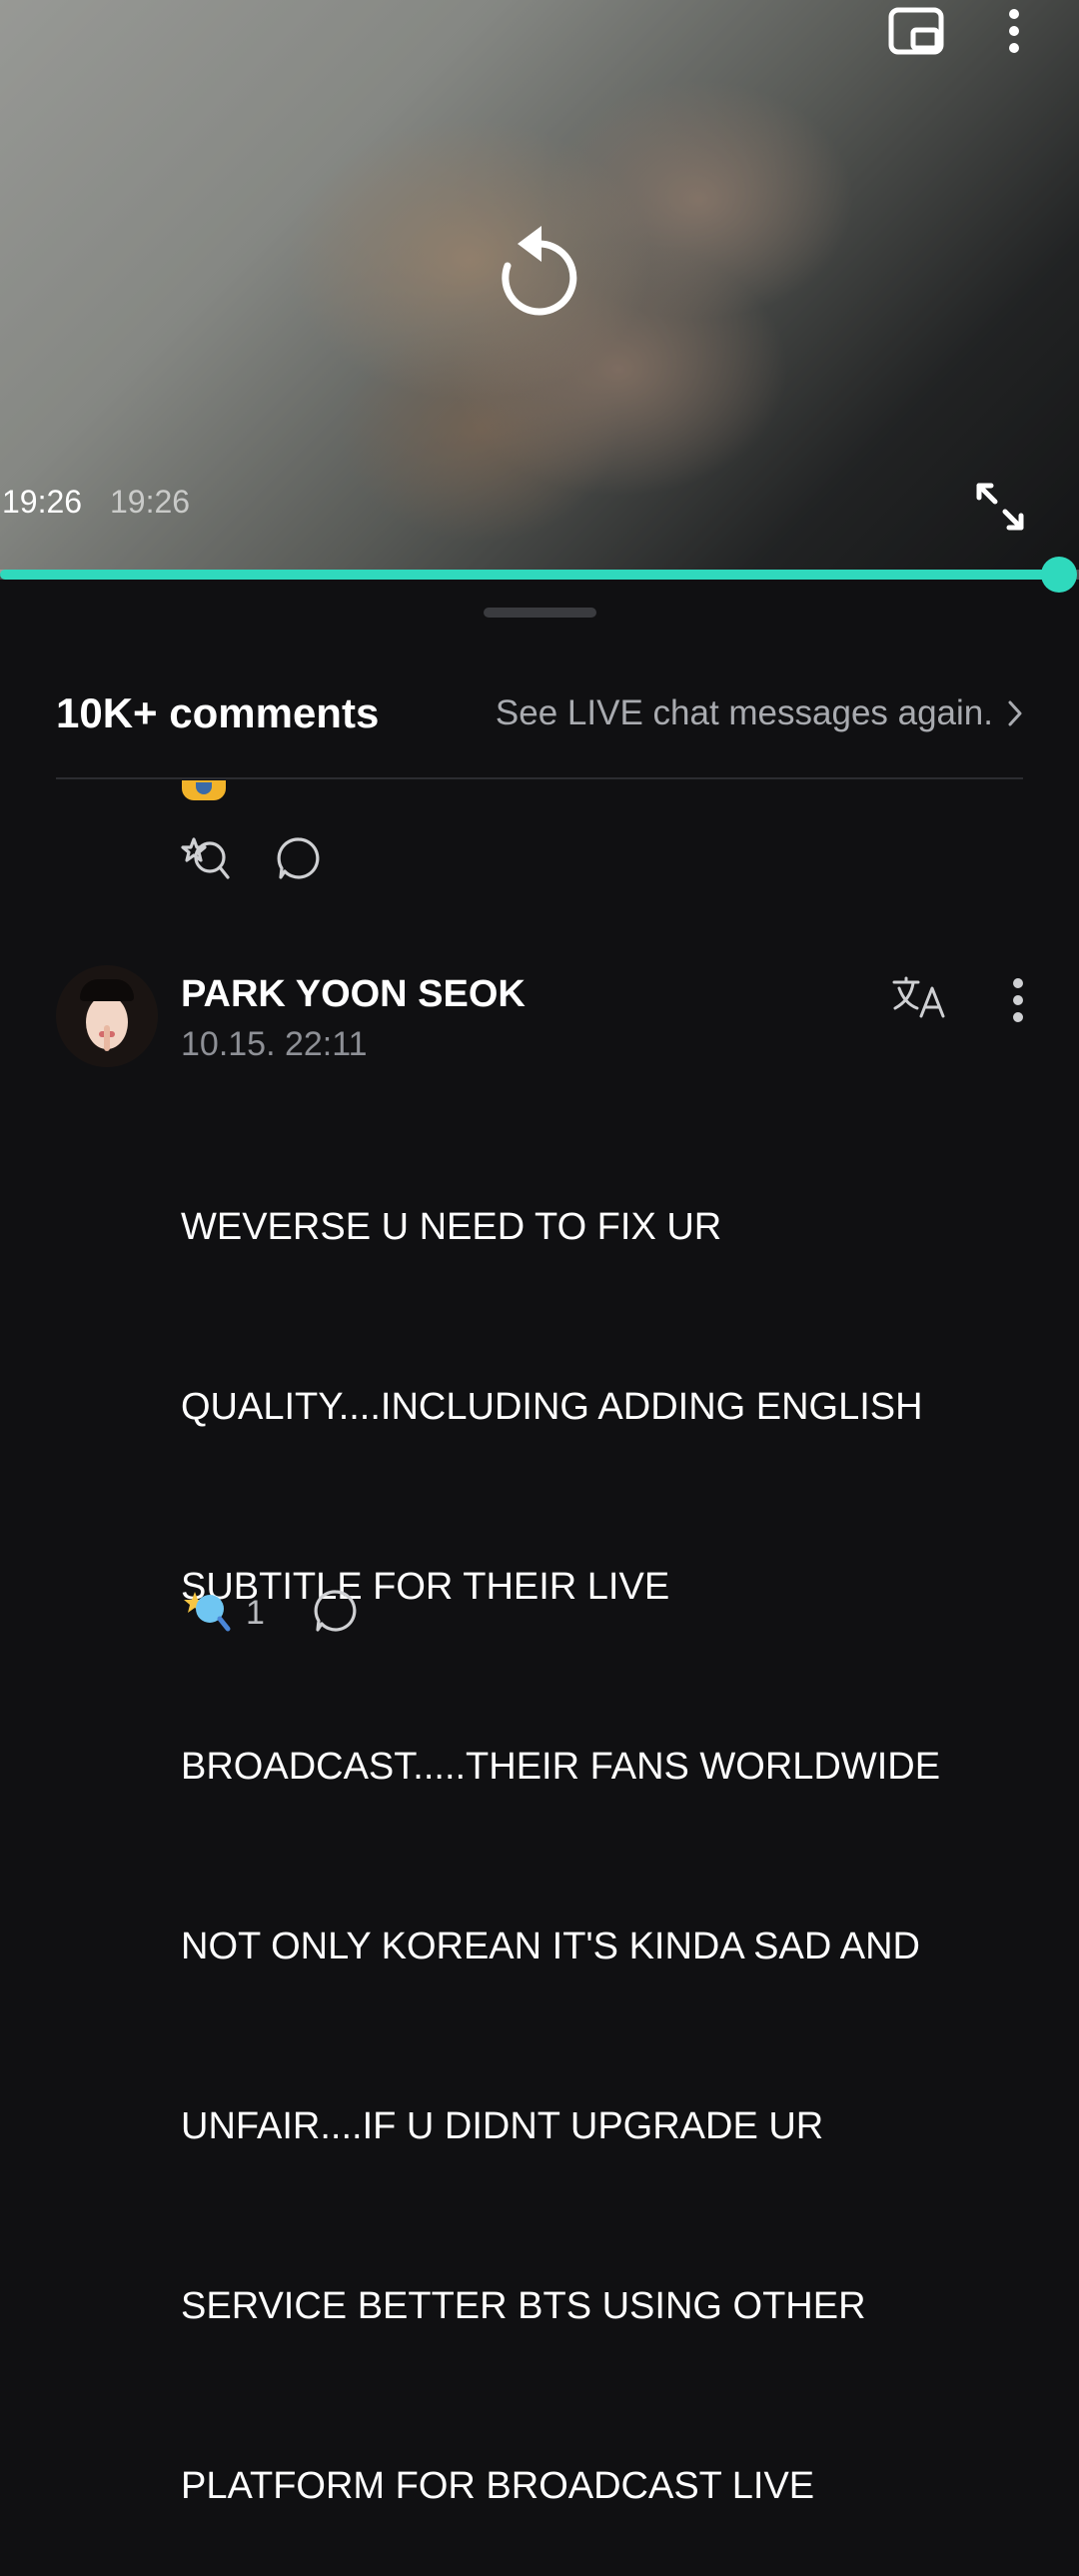 This screenshot has height=2576, width=1079. I want to click on reaction-icon, so click(207, 1613).